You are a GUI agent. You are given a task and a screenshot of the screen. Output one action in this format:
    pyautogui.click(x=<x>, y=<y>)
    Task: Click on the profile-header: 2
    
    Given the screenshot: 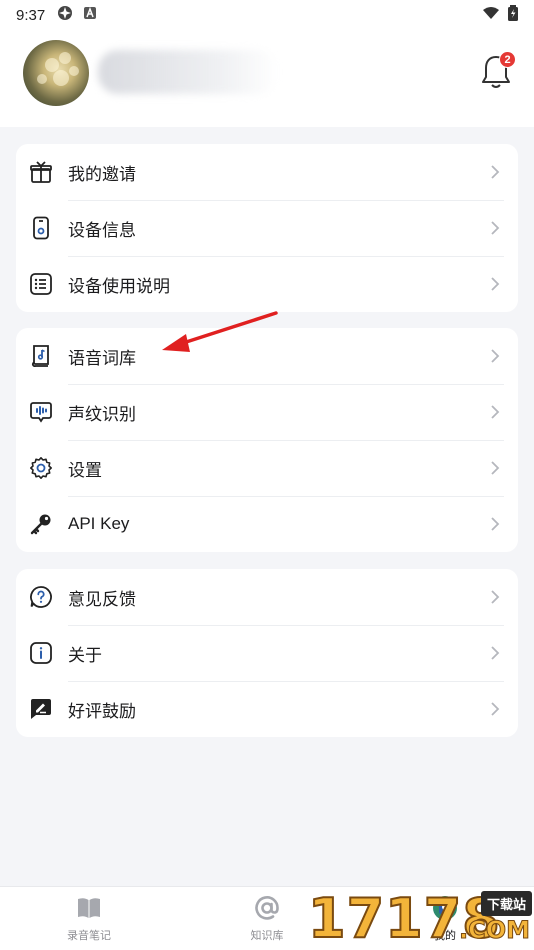 What is the action you would take?
    pyautogui.click(x=267, y=78)
    